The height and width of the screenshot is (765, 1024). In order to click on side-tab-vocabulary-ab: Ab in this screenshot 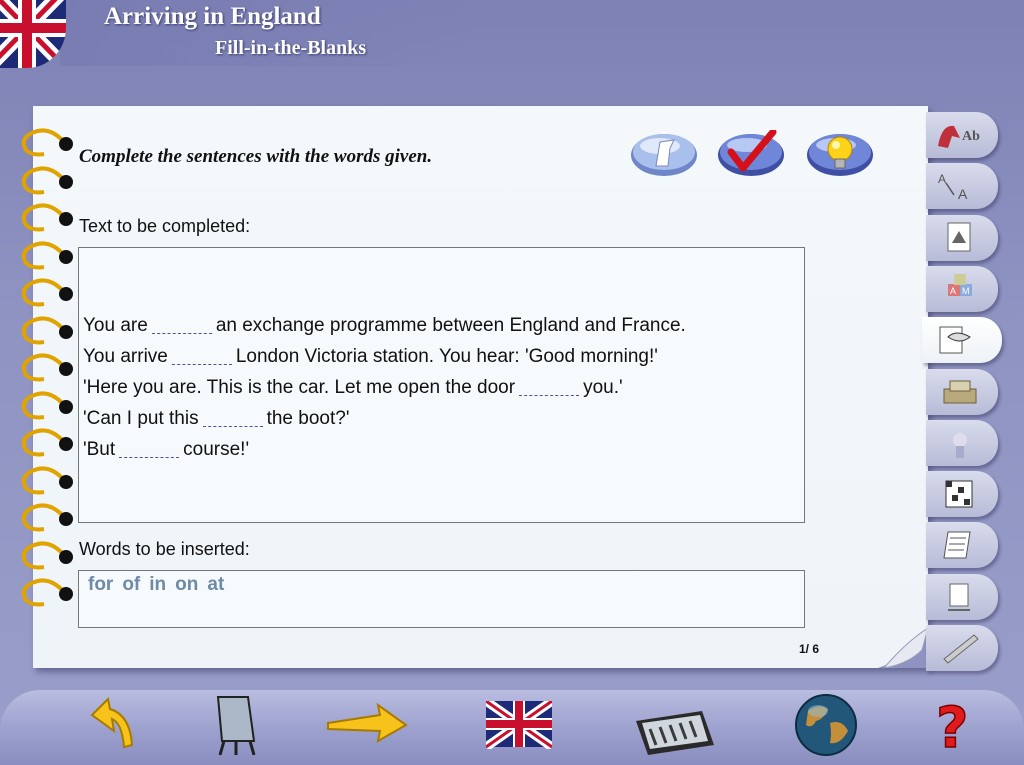, I will do `click(962, 135)`.